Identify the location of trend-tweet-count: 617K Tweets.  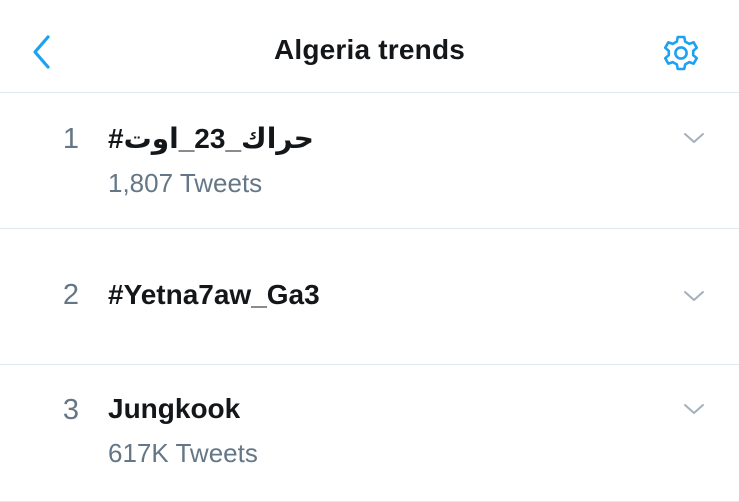
(183, 453).